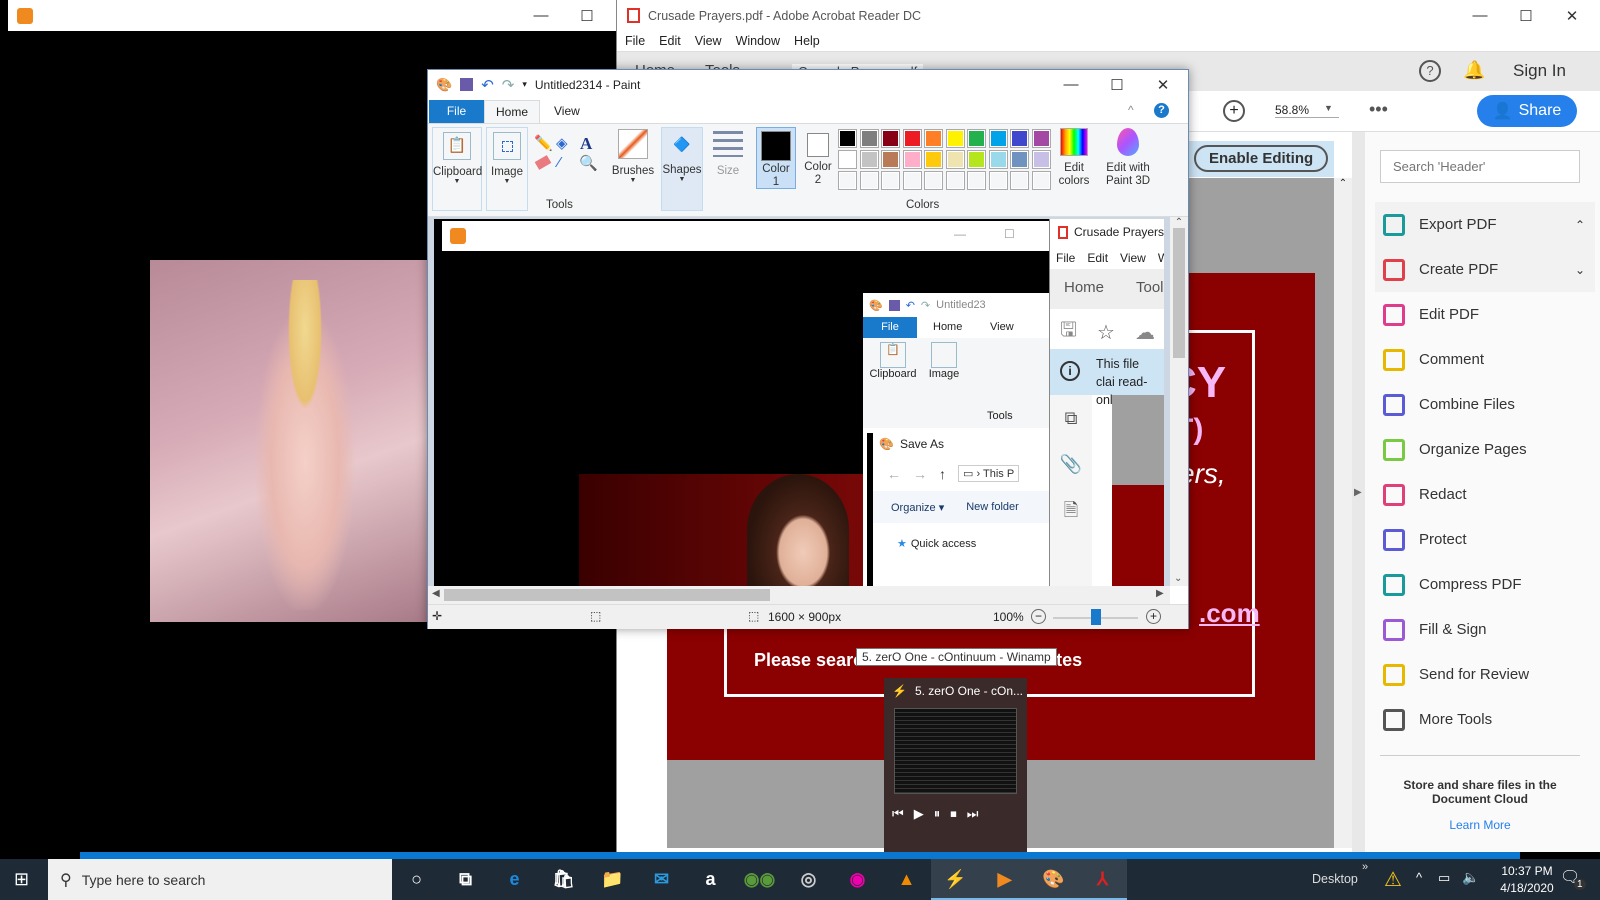 The height and width of the screenshot is (900, 1600). Describe the element at coordinates (1485, 584) in the screenshot. I see `tool-item: Compress PDF` at that location.